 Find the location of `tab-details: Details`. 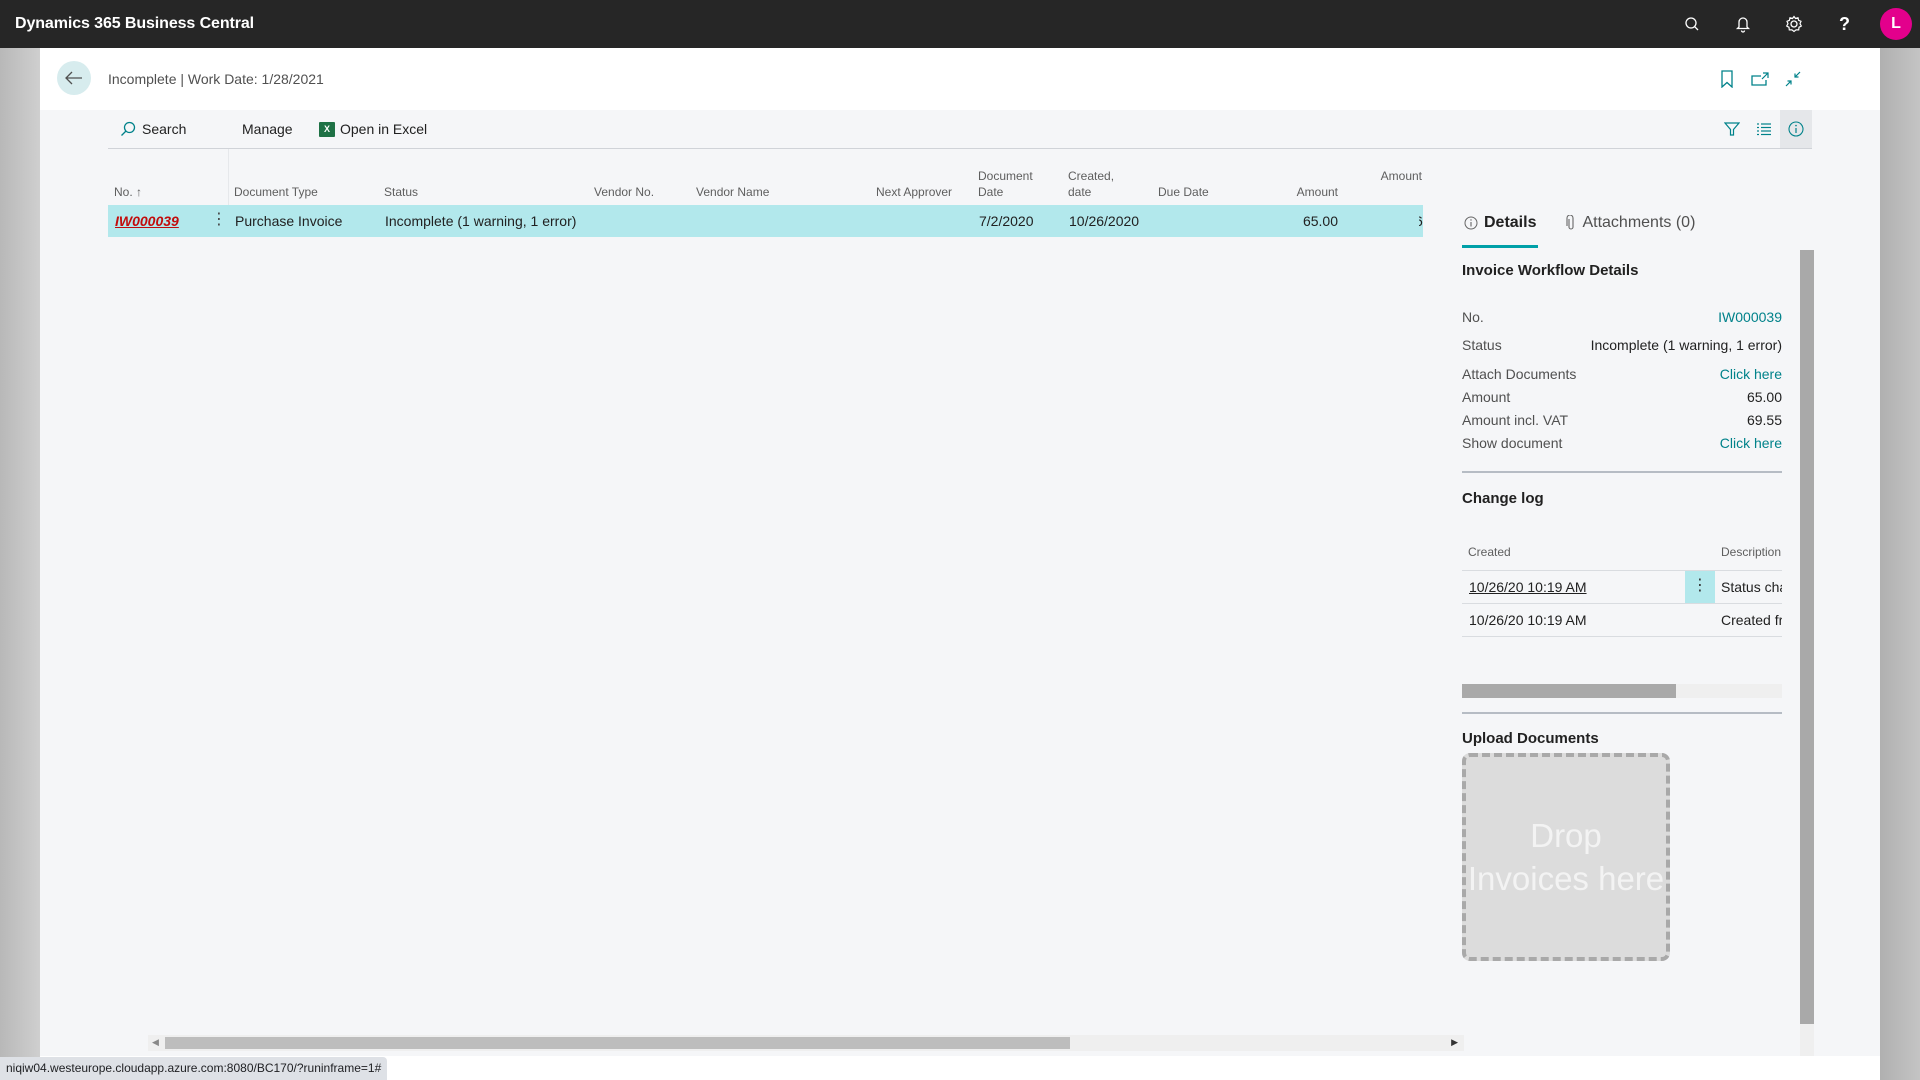

tab-details: Details is located at coordinates (1500, 226).